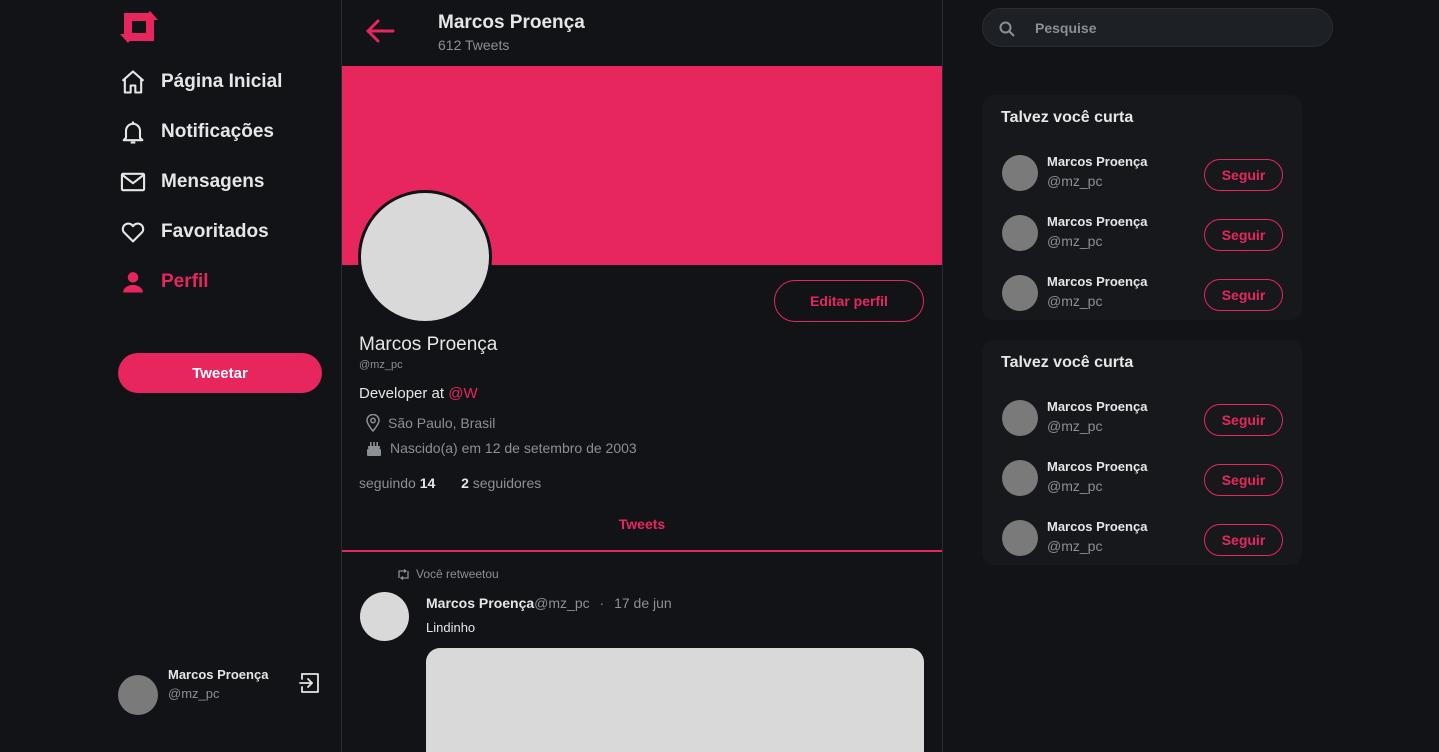  I want to click on profile-handle: @mz_pc, so click(381, 365).